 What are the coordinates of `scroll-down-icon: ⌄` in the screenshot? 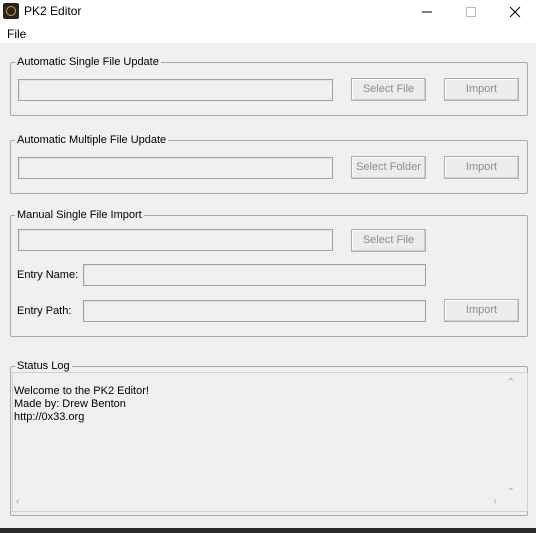 It's located at (511, 487).